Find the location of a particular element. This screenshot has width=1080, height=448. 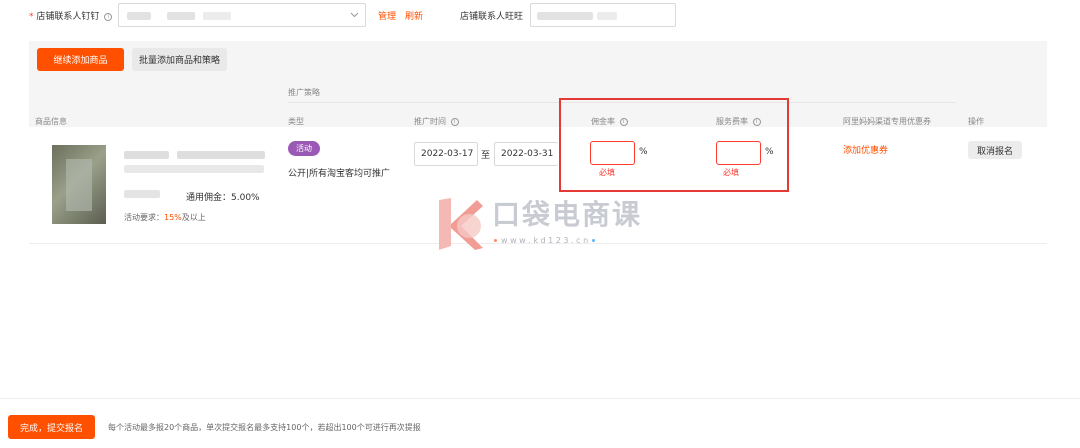

chevron-down-icon is located at coordinates (354, 15).